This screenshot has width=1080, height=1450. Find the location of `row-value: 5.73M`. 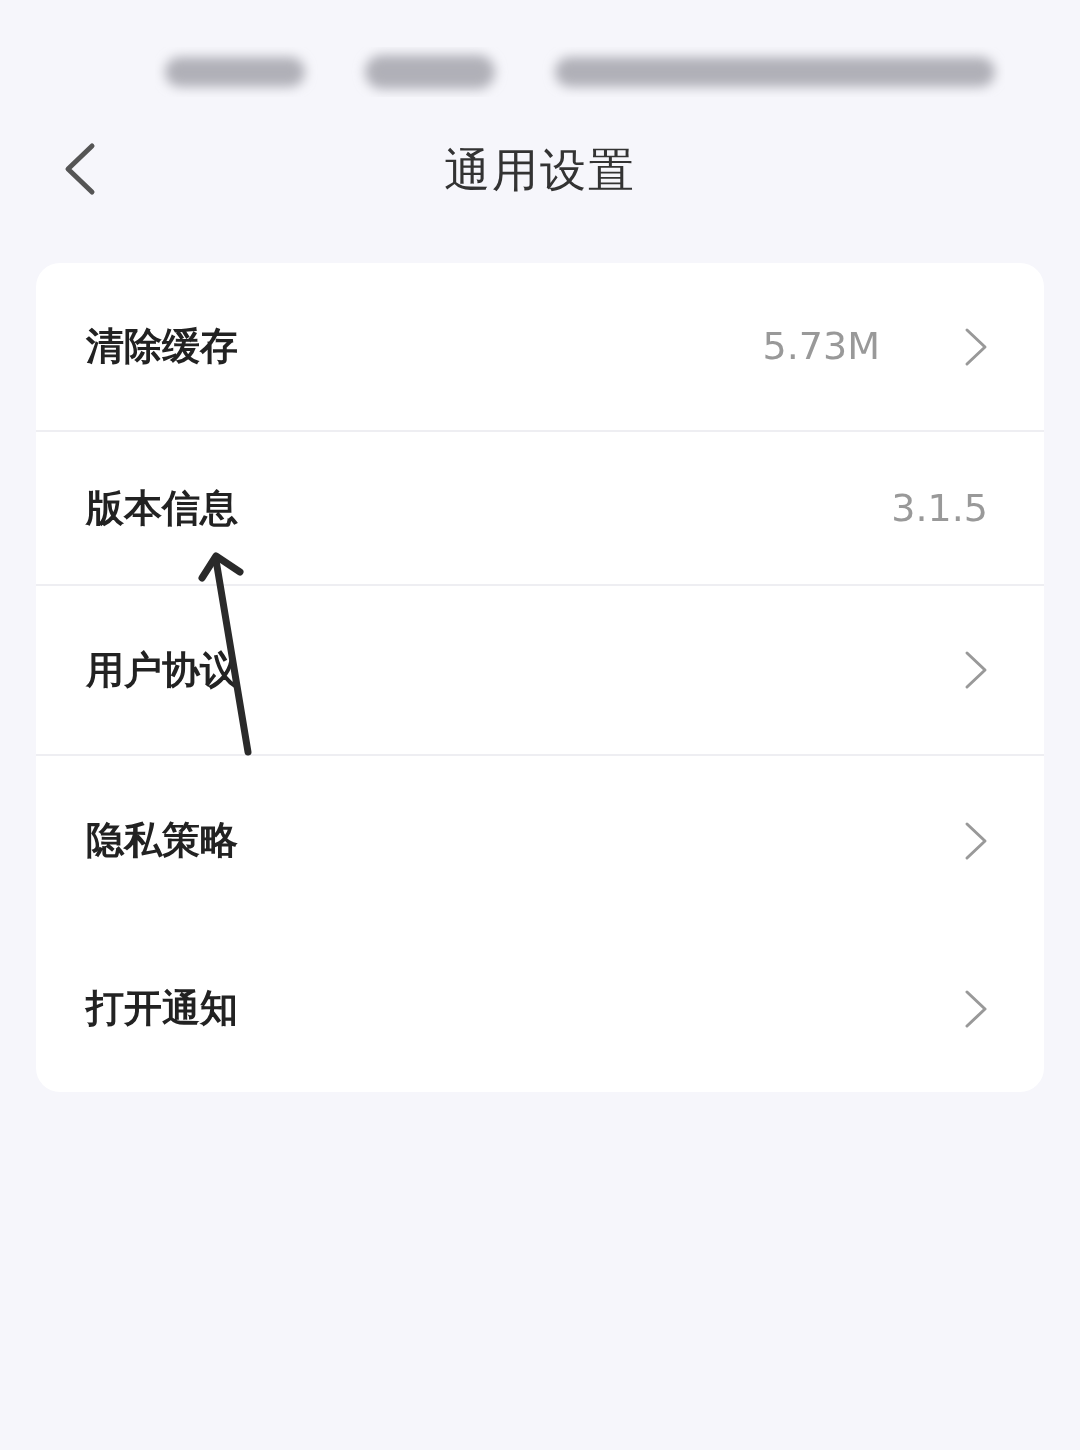

row-value: 5.73M is located at coordinates (821, 346).